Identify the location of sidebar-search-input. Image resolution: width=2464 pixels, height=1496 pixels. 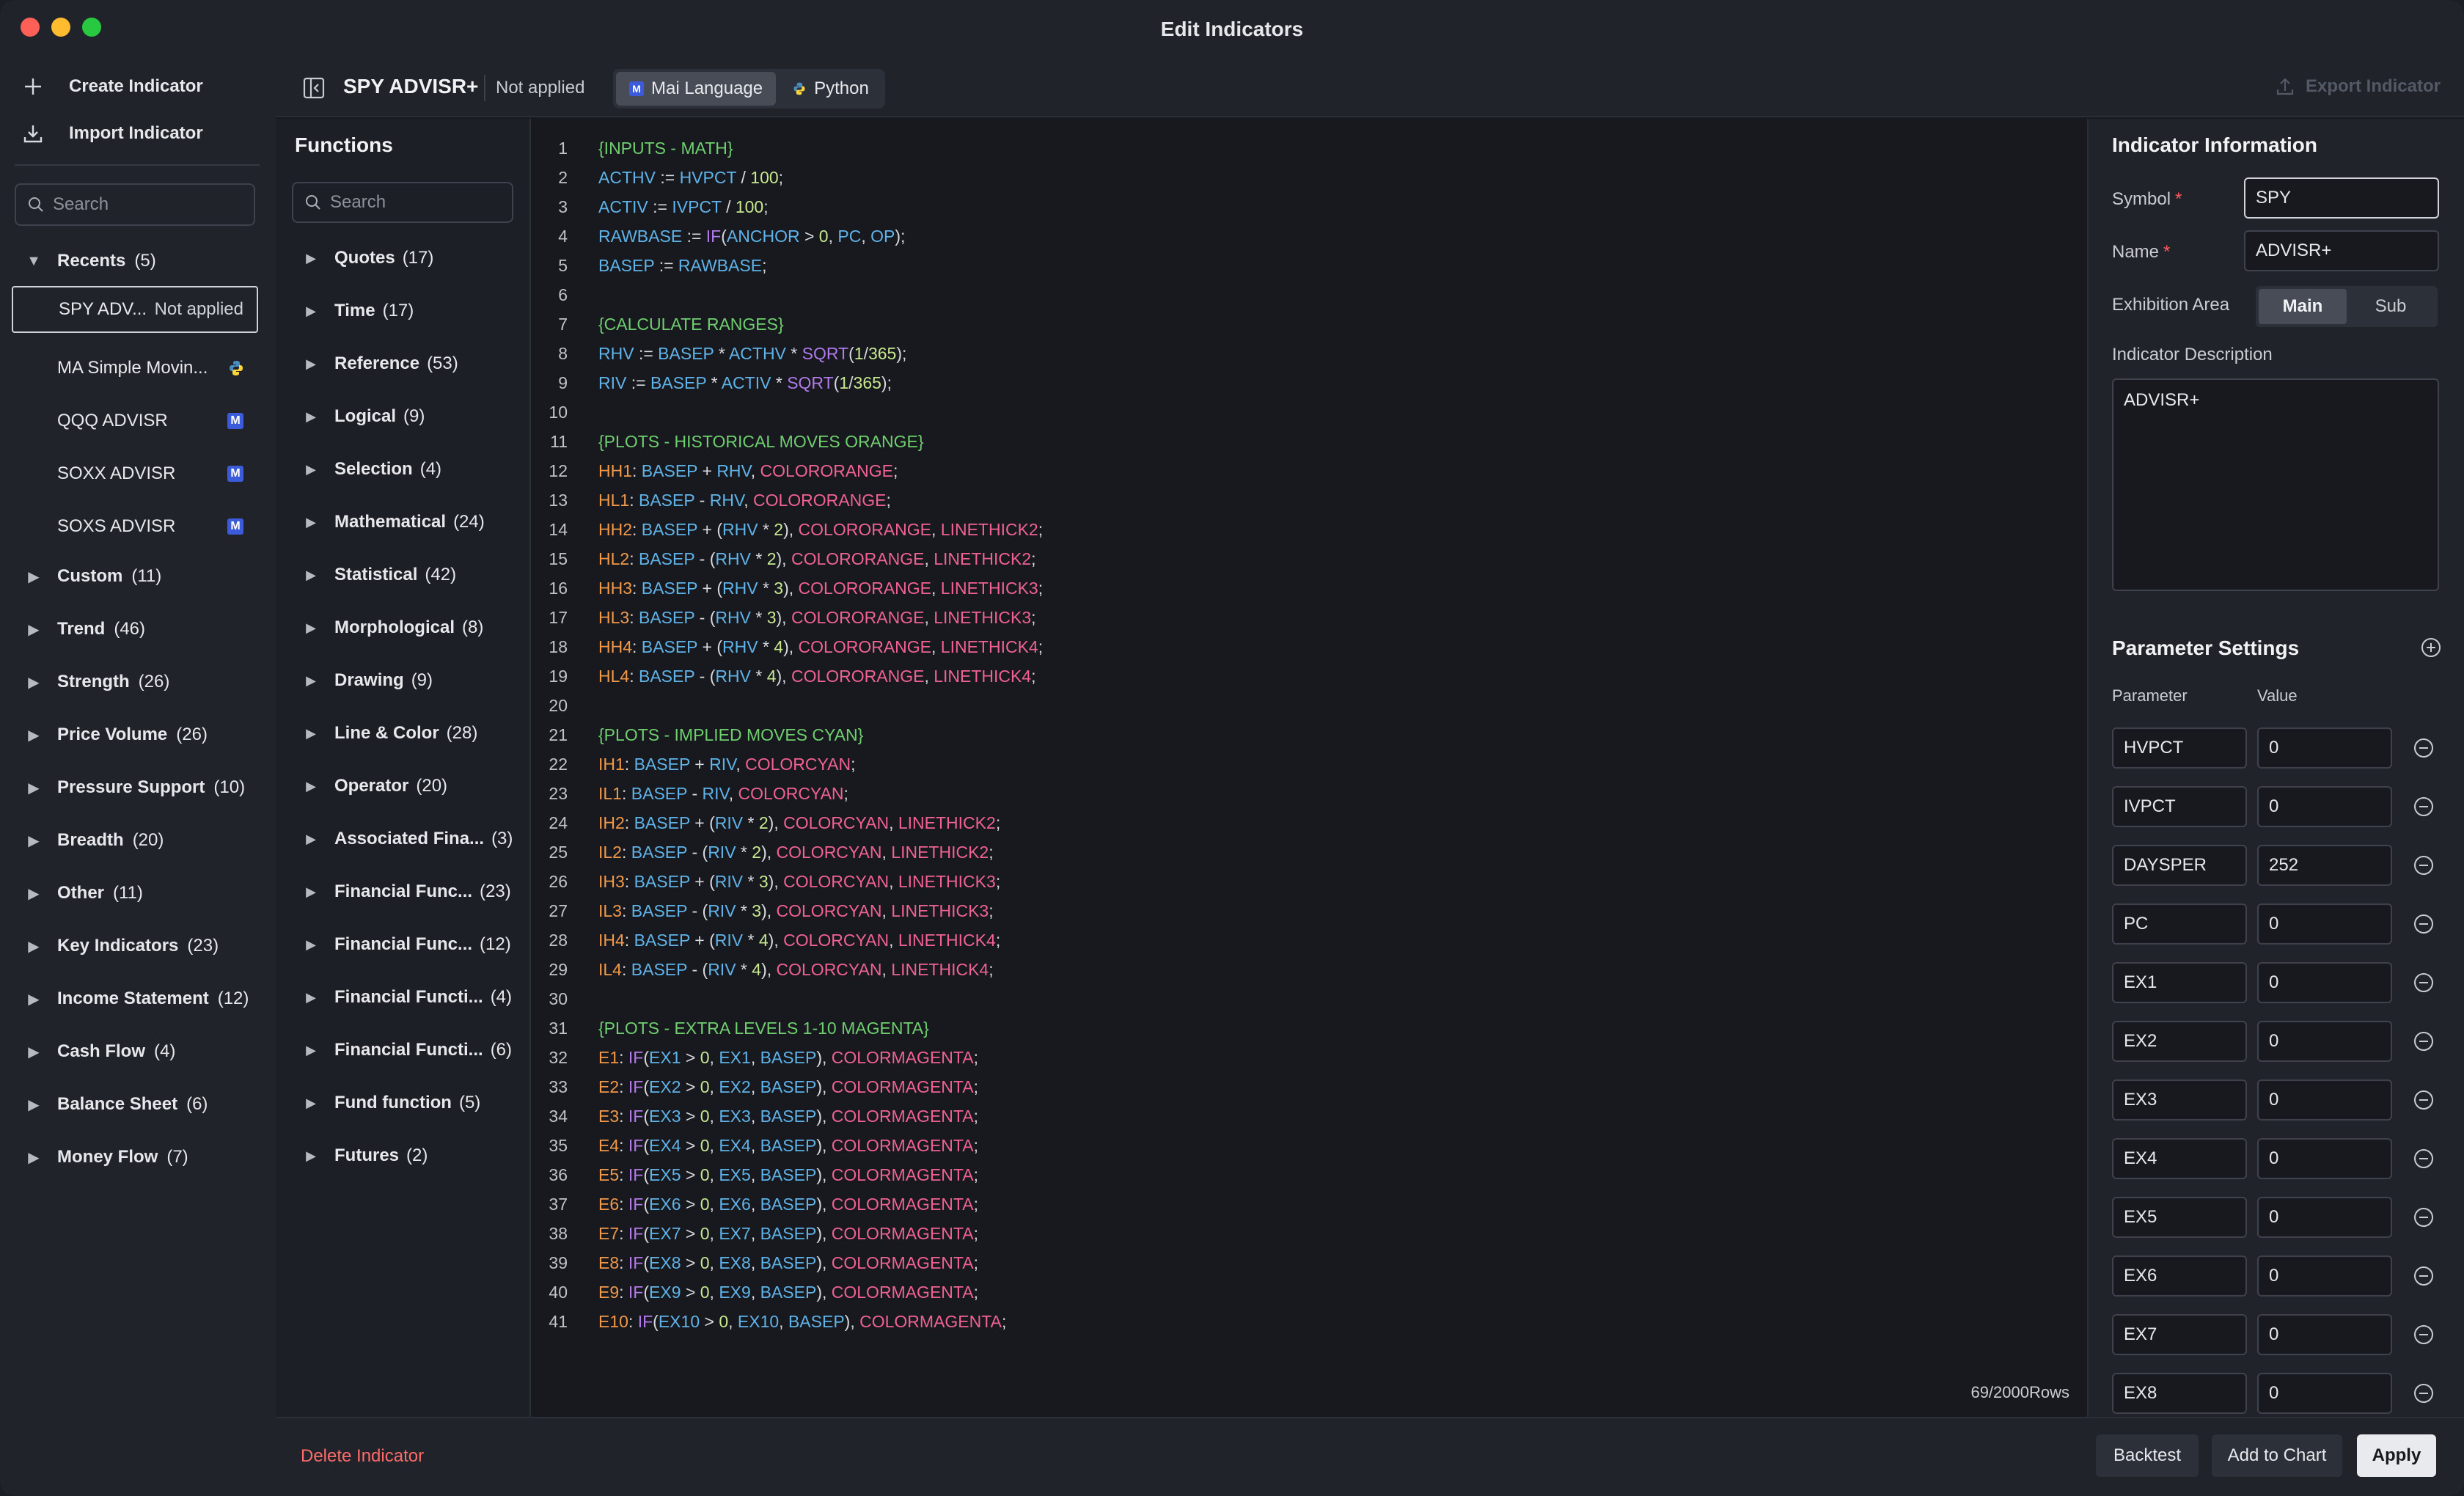
(148, 204).